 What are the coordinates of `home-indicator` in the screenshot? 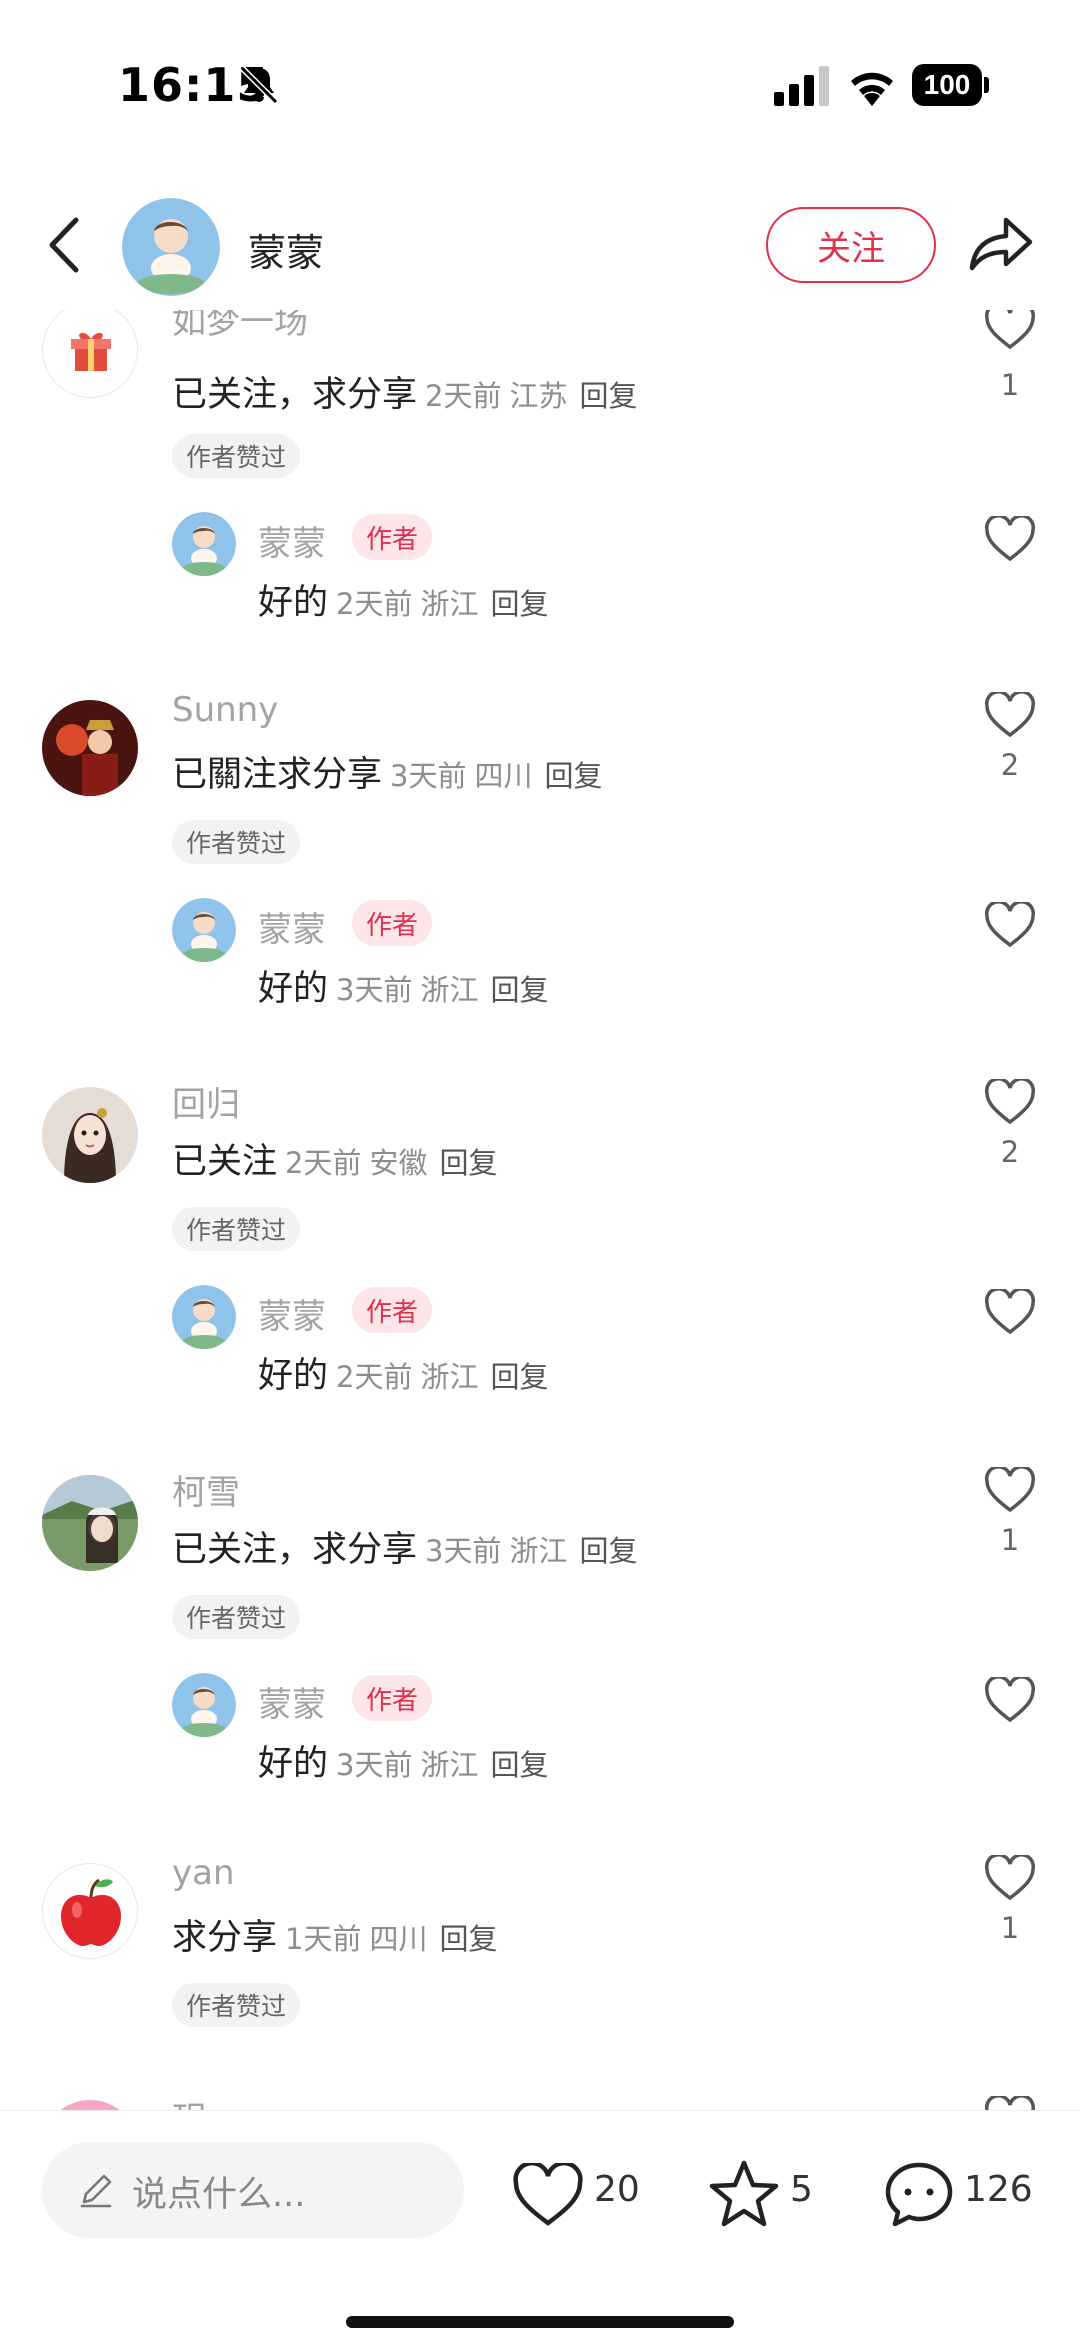 It's located at (540, 2322).